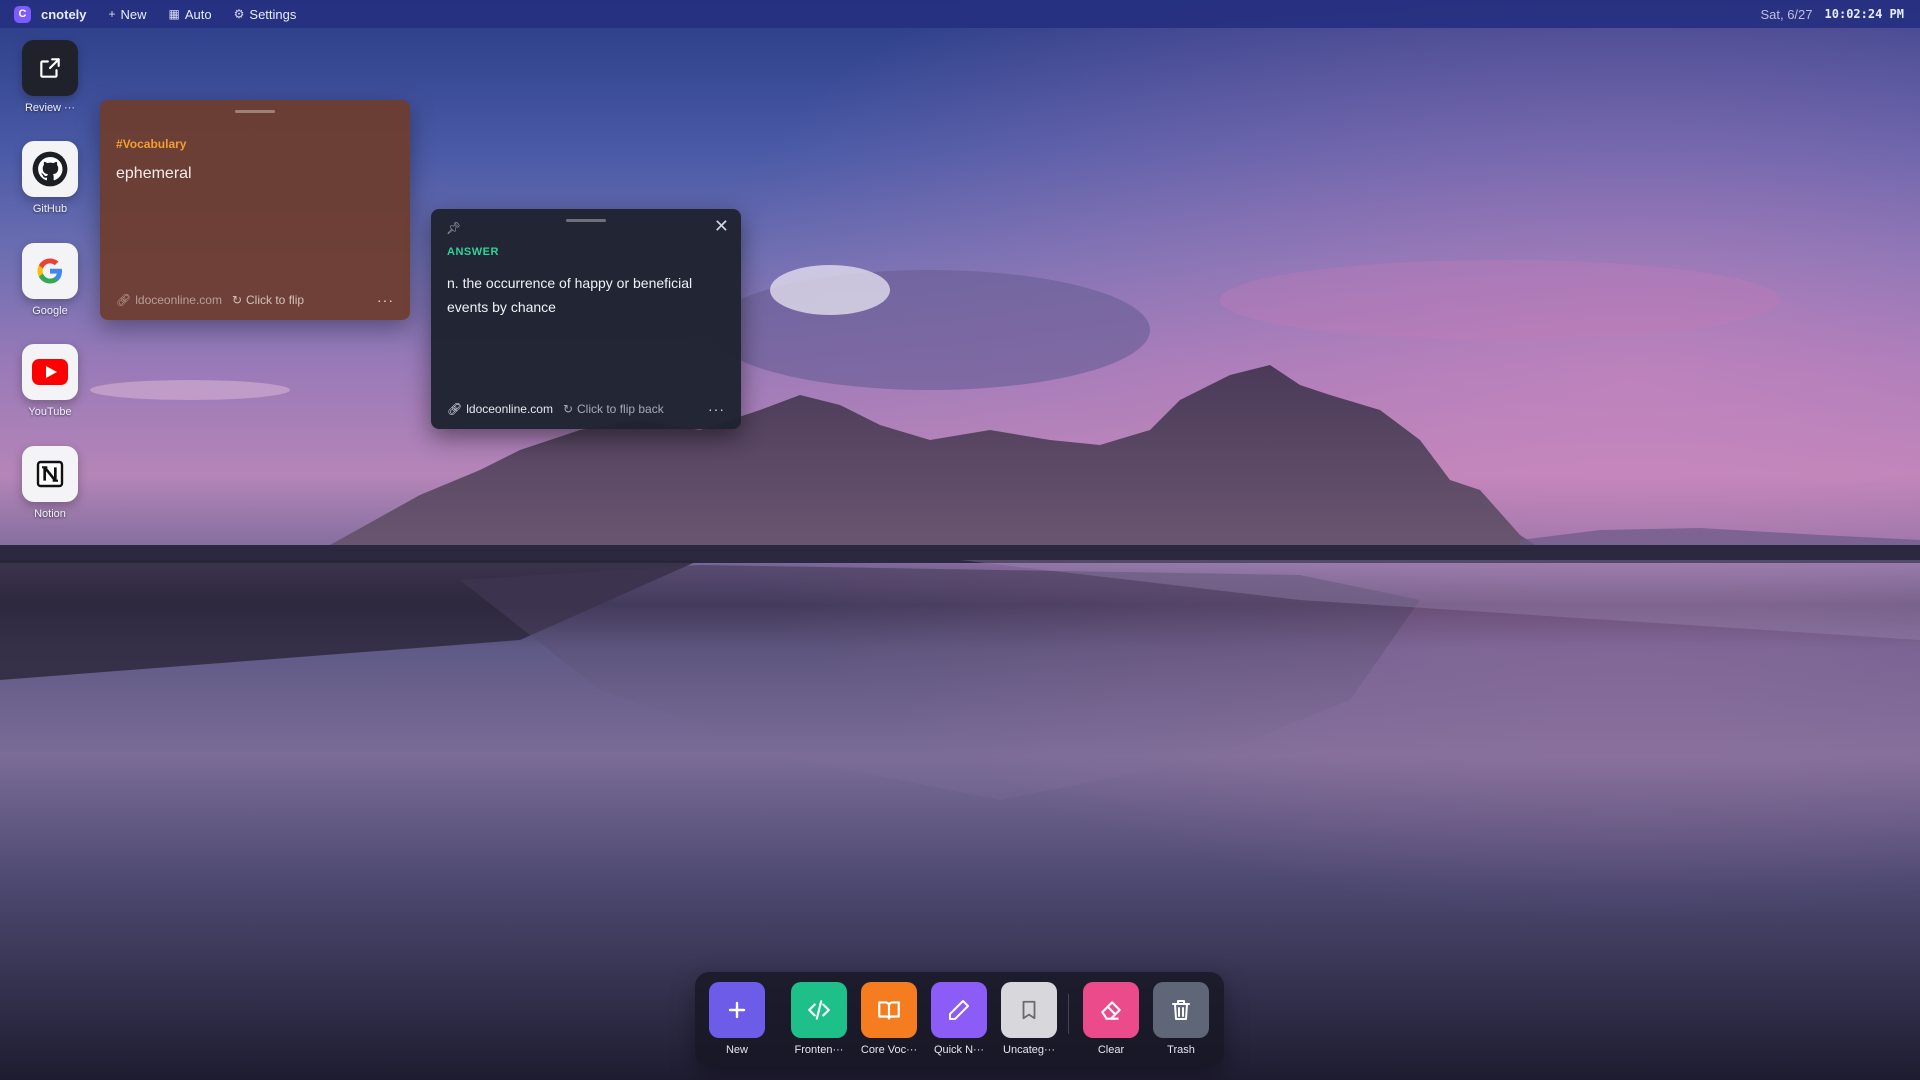 The image size is (1920, 1080). Describe the element at coordinates (64, 14) in the screenshot. I see `app-name: cnotely` at that location.